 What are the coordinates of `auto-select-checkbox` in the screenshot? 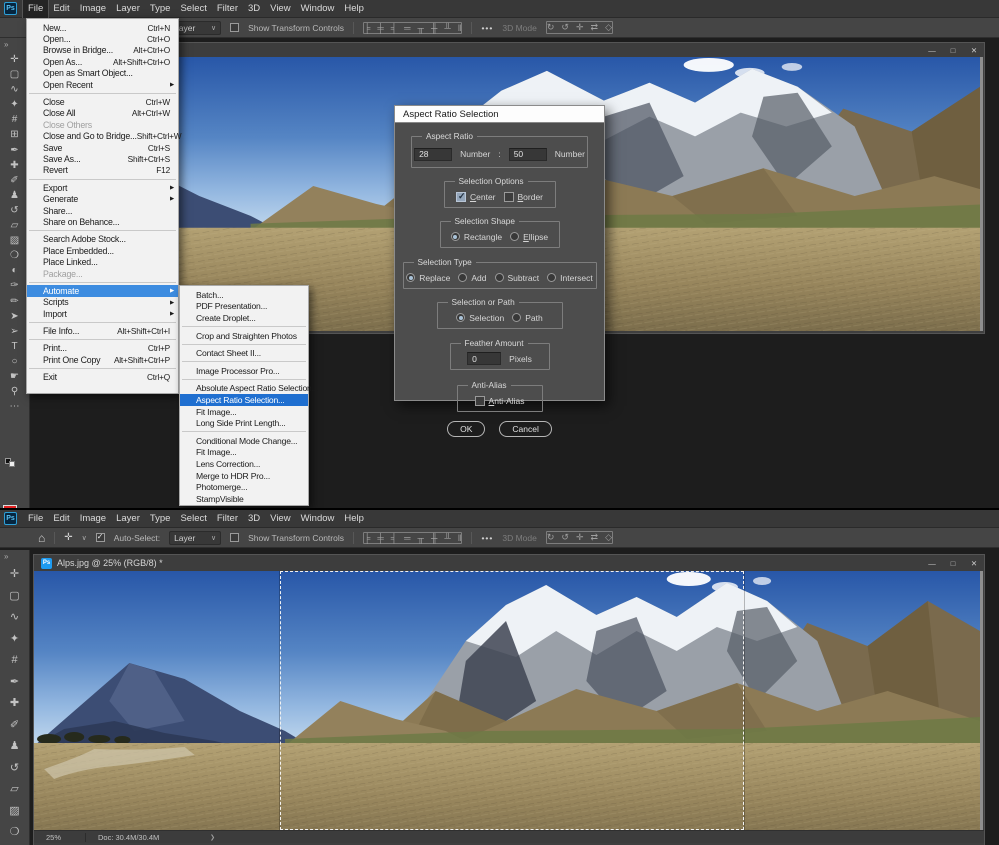 It's located at (100, 537).